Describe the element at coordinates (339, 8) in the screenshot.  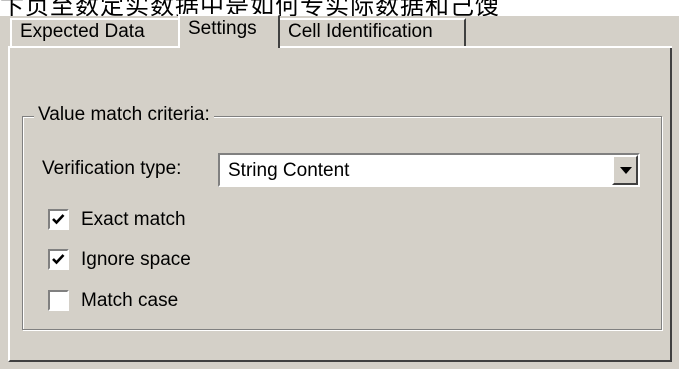
I see `cropped-header-text-strip: 卞页至数定实数据中是如何专实际数据和己馊` at that location.